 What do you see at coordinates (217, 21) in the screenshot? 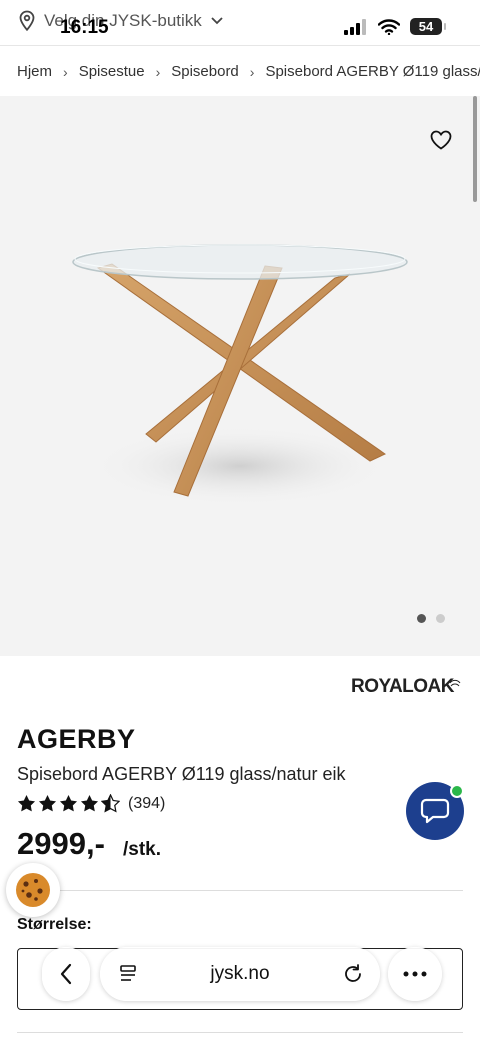
I see `chevron-down-icon` at bounding box center [217, 21].